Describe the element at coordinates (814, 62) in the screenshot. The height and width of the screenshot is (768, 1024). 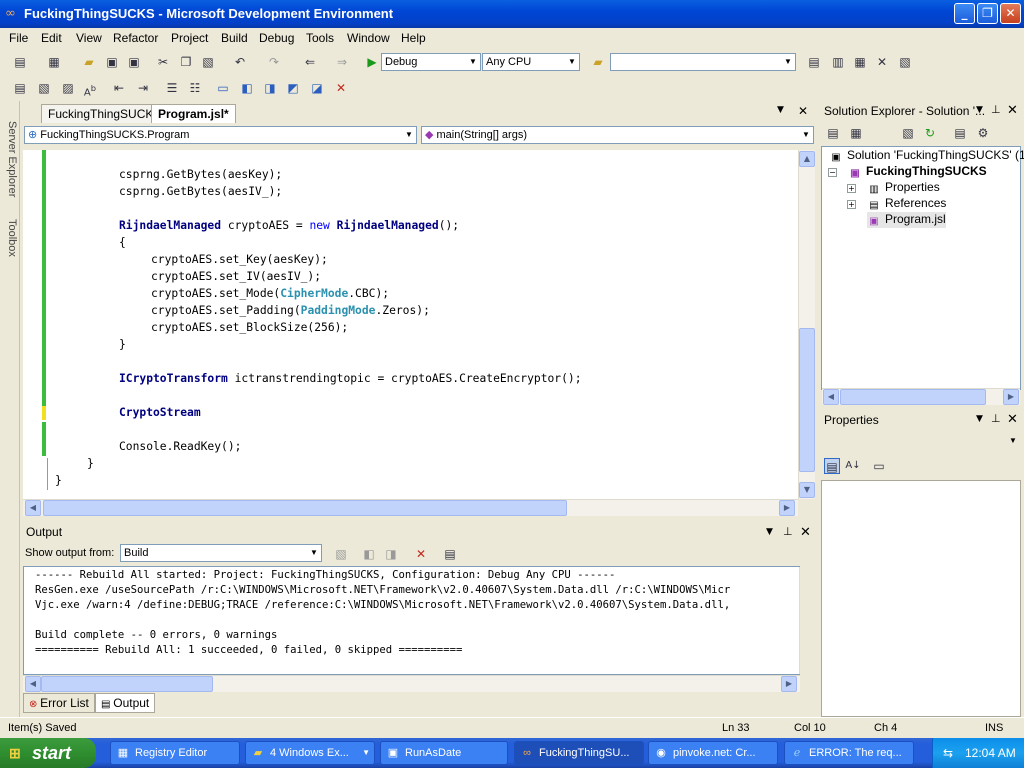
I see `solution-explorer-icon: ▤` at that location.